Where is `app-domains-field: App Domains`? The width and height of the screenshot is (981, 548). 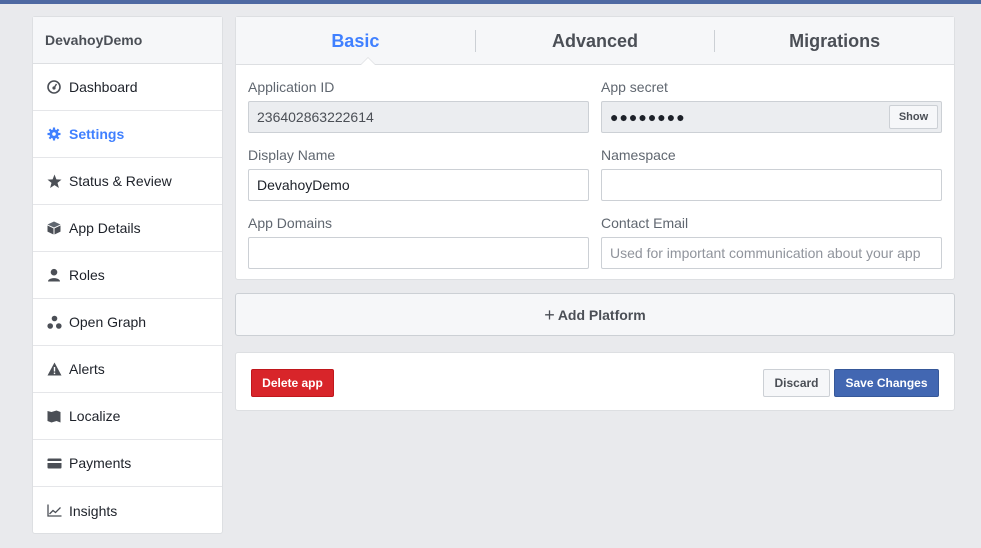 app-domains-field: App Domains is located at coordinates (418, 242).